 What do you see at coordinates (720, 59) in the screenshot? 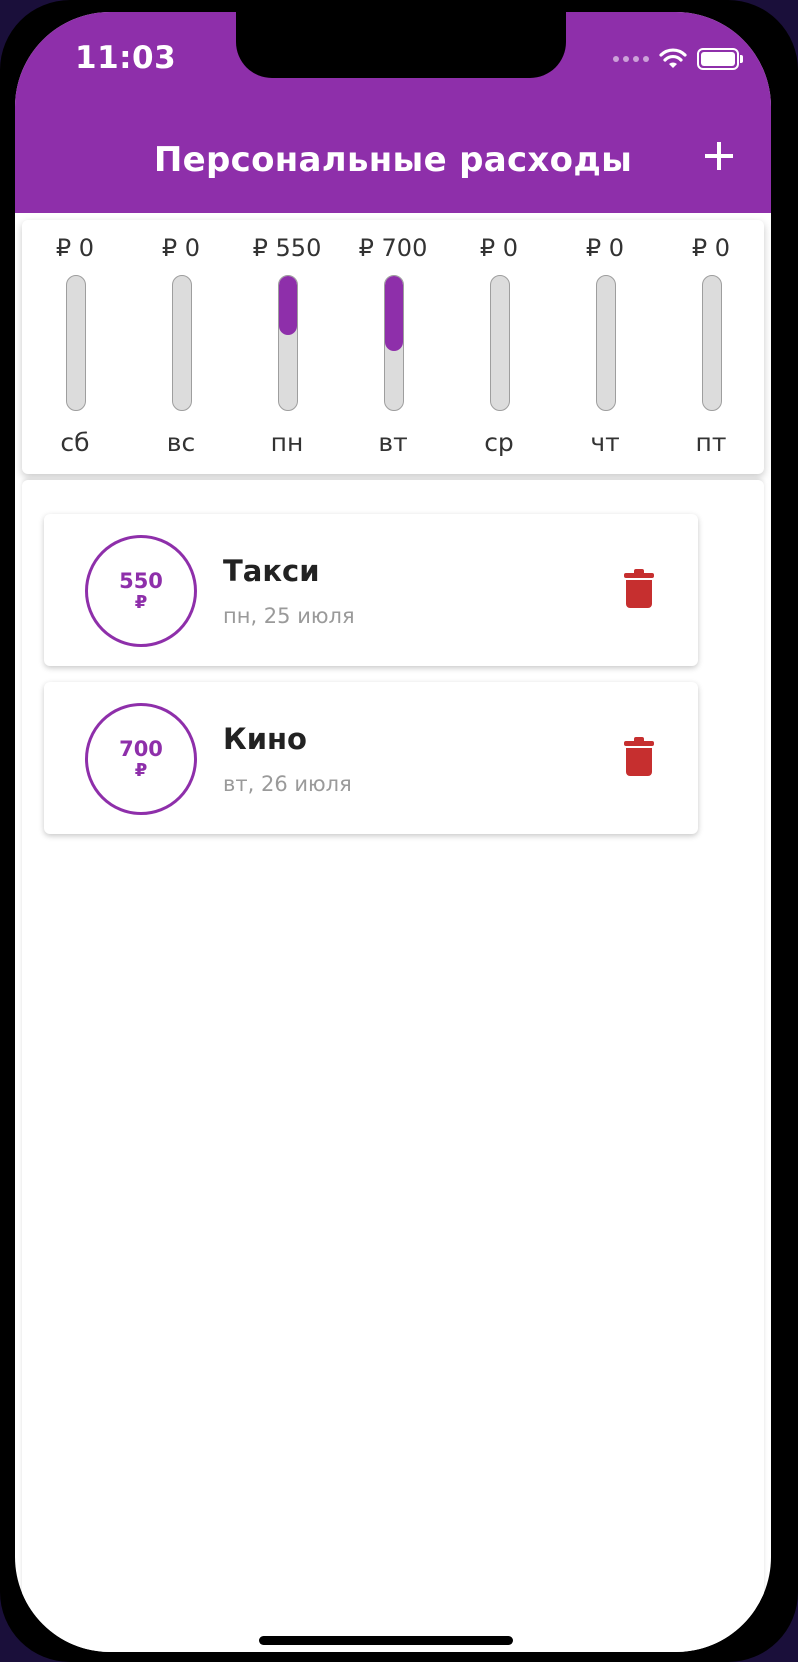
I see `battery-icon` at bounding box center [720, 59].